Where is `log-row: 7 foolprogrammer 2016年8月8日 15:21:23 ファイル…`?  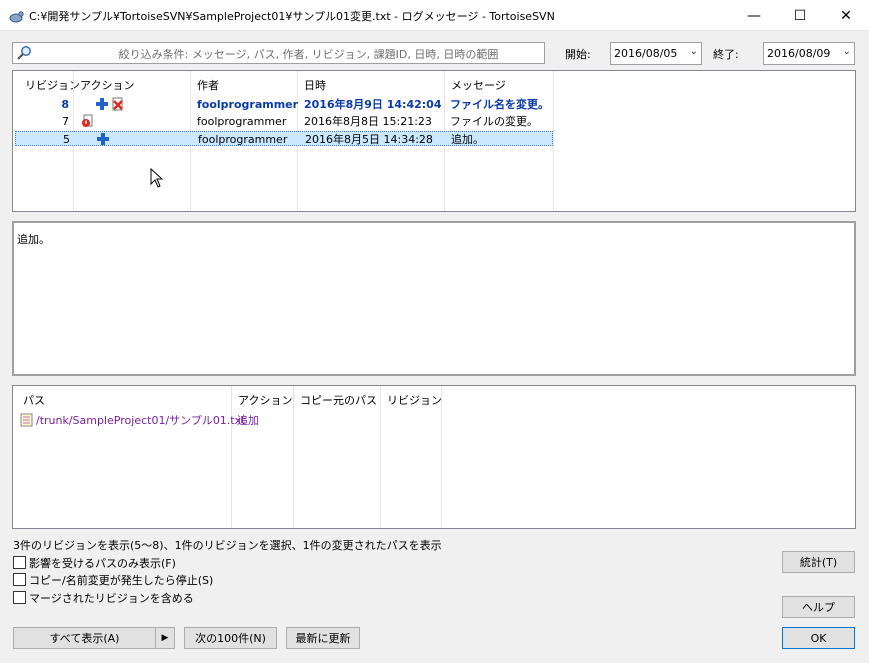
log-row: 7 foolprogrammer 2016年8月8日 15:21:23 ファイル… is located at coordinates (284, 121).